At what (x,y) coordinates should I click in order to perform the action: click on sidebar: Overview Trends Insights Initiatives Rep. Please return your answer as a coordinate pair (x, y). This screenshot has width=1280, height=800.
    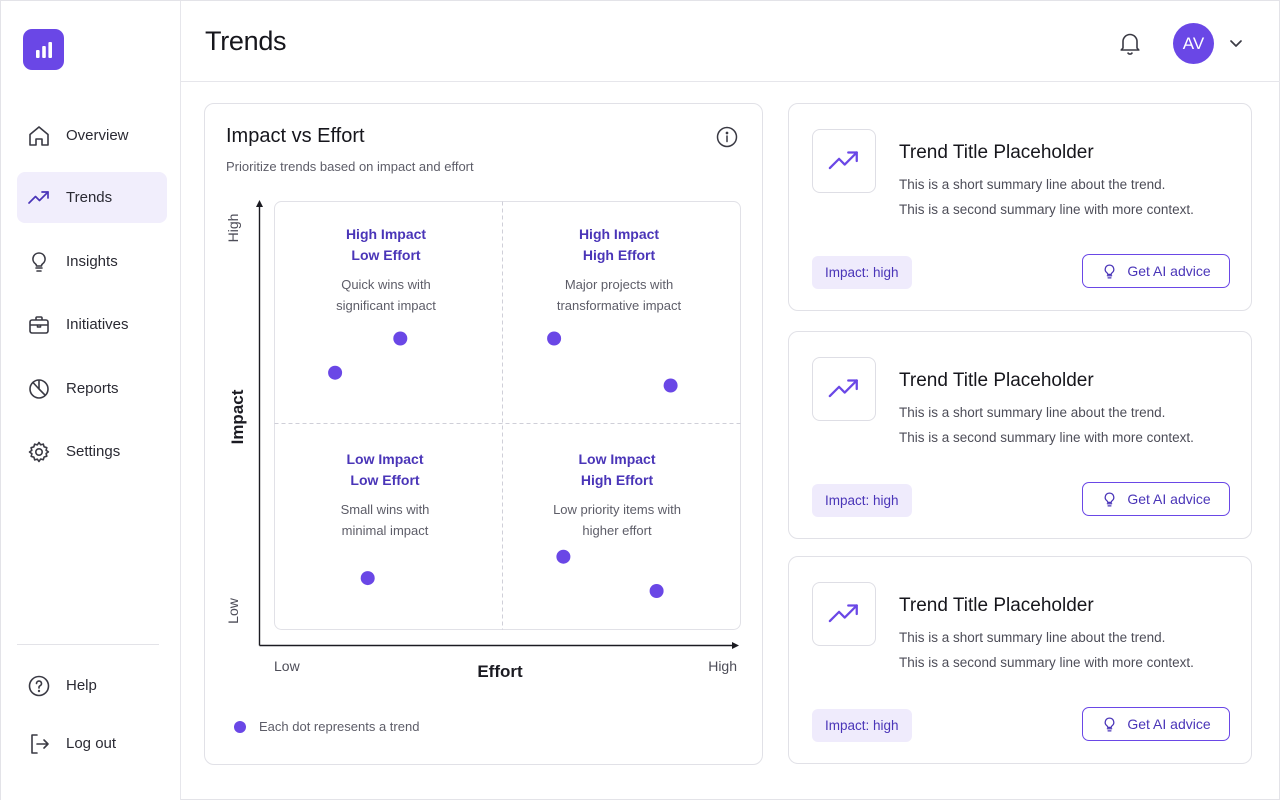
    Looking at the image, I should click on (91, 400).